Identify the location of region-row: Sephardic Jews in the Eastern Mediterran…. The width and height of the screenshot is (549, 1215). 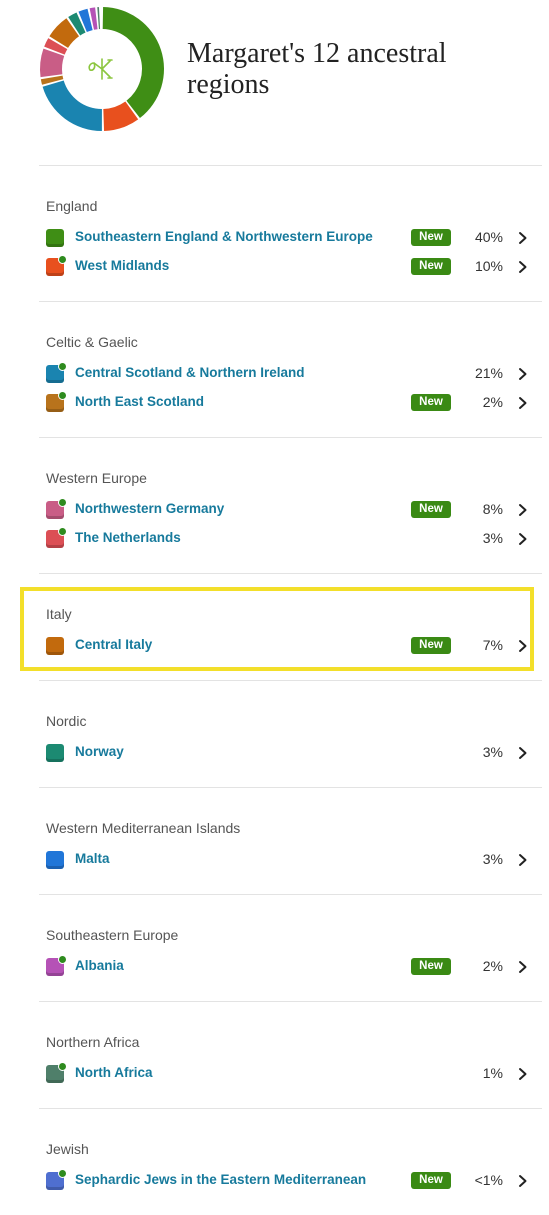
(290, 1181).